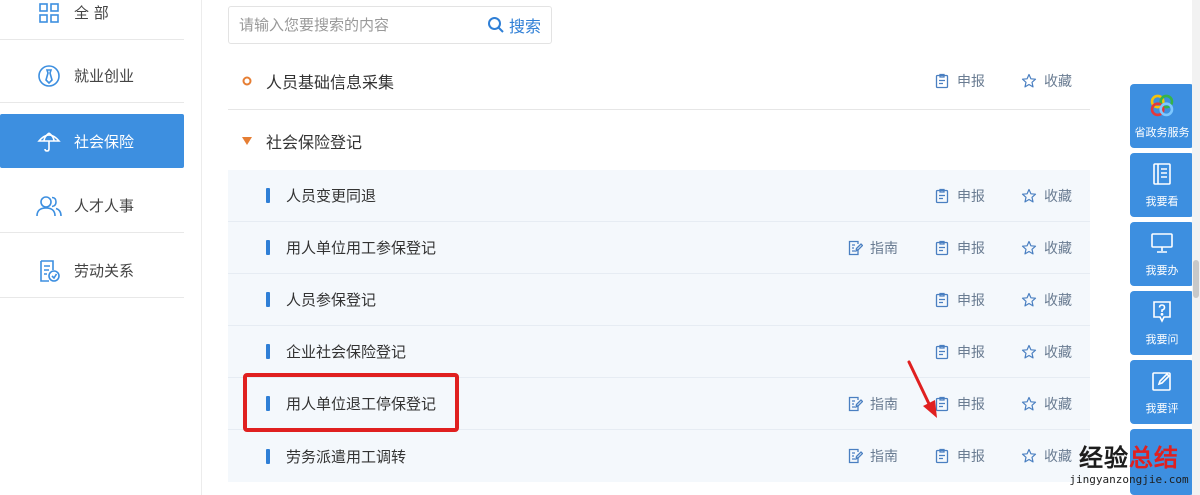 Image resolution: width=1200 pixels, height=495 pixels. Describe the element at coordinates (331, 196) in the screenshot. I see `item-title: 人员变更同退` at that location.